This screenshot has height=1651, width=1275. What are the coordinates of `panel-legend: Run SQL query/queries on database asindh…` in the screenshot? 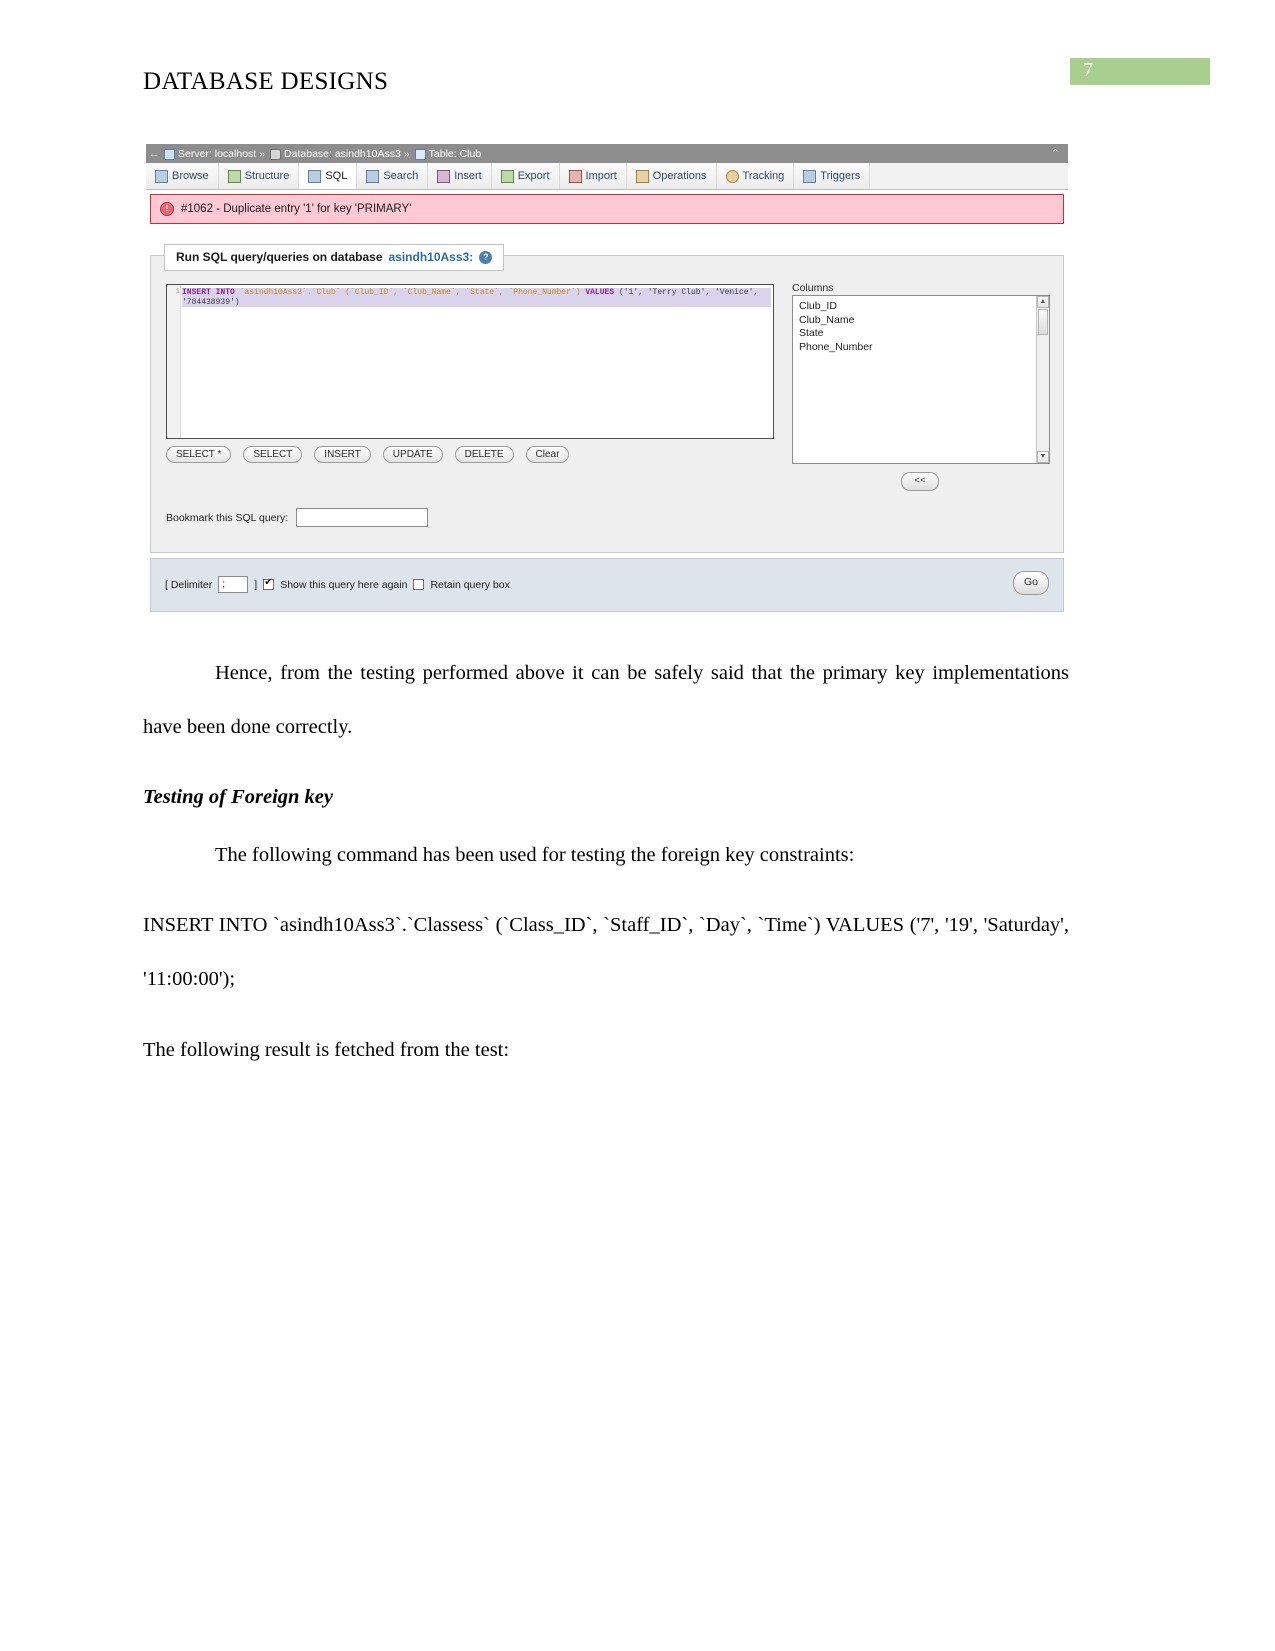 It's located at (334, 257).